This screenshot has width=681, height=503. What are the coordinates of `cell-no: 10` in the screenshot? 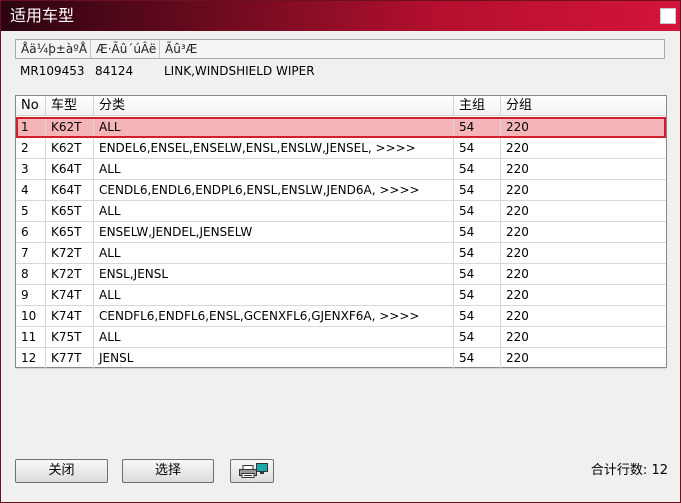 It's located at (31, 316).